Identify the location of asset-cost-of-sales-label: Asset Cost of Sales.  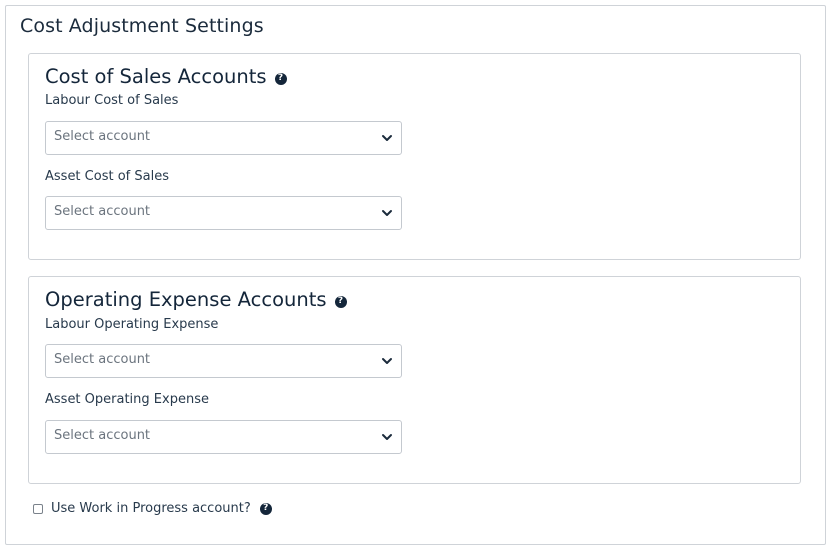
(107, 176).